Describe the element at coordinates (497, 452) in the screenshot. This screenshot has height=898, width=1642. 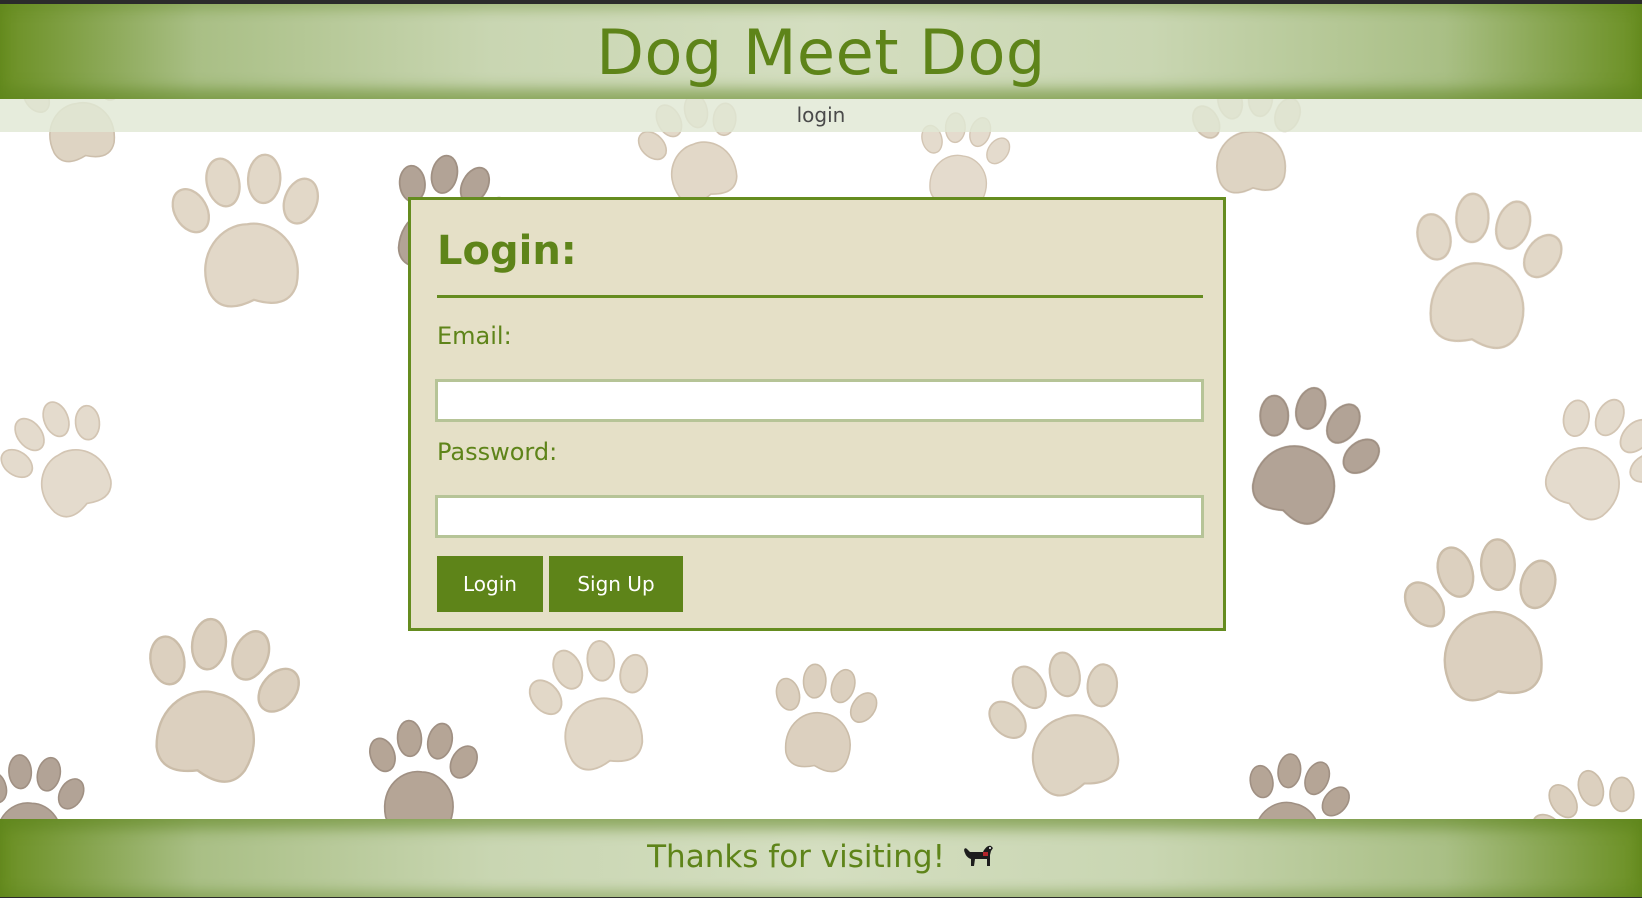
I see `password-label: Password:` at that location.